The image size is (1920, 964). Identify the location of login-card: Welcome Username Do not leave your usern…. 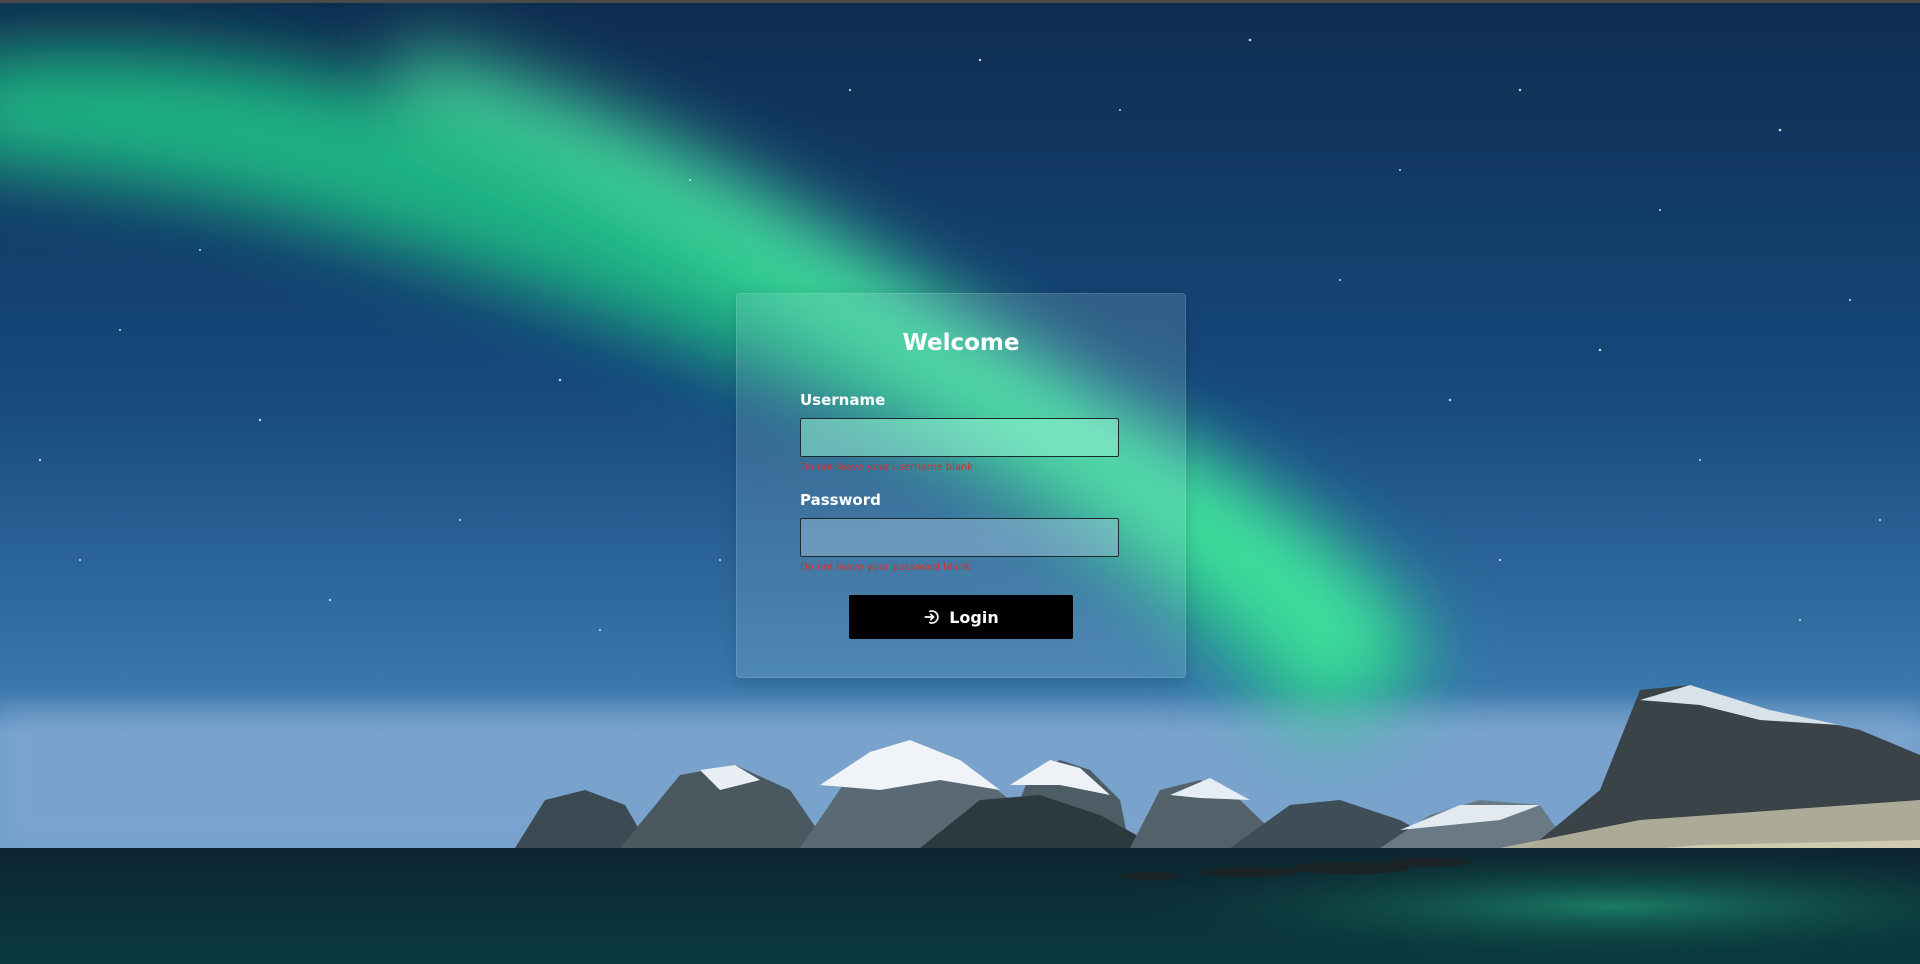
(961, 485).